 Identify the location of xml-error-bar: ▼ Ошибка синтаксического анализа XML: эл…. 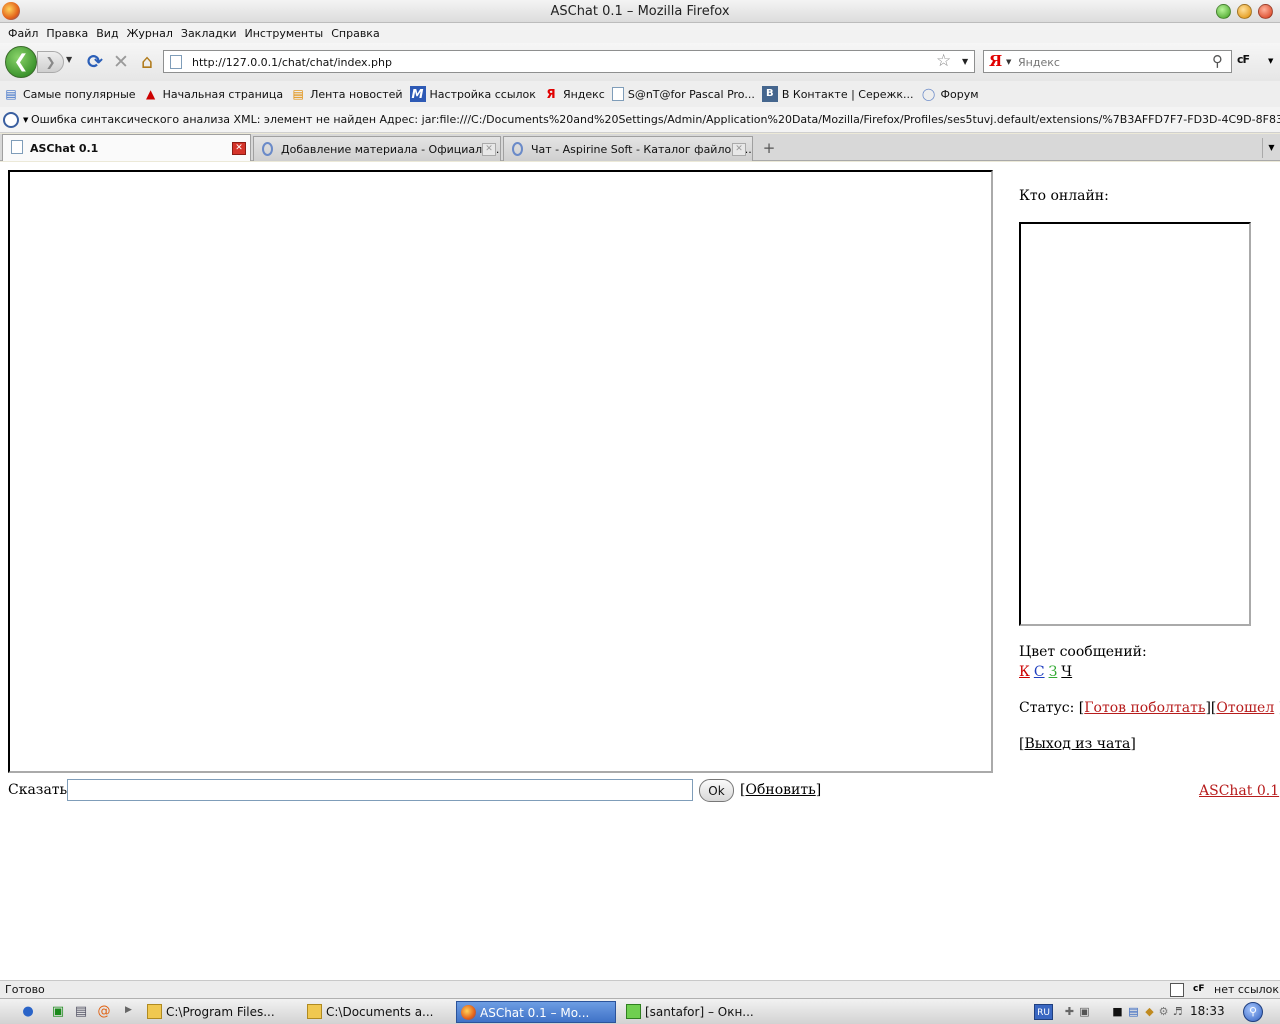
(640, 120).